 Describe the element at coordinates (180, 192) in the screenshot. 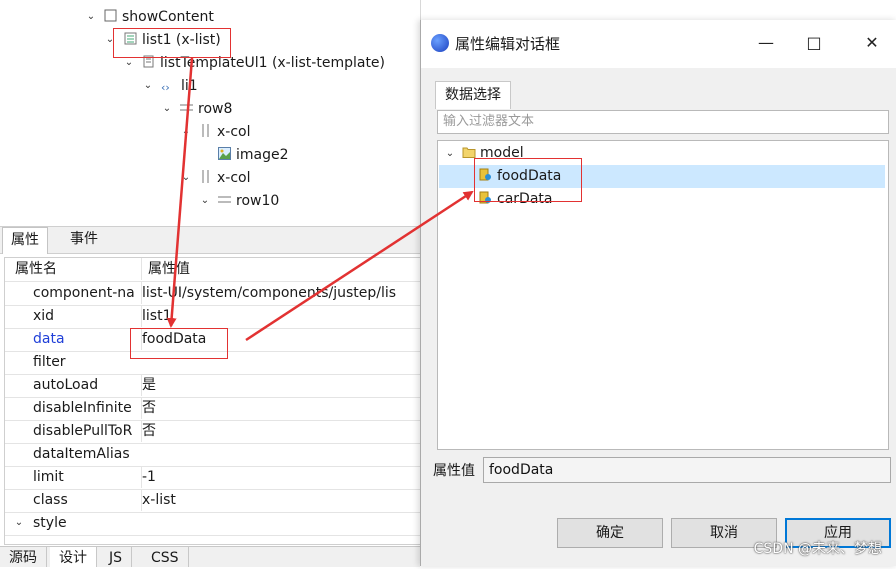

I see `arrow-list1-to-data` at that location.